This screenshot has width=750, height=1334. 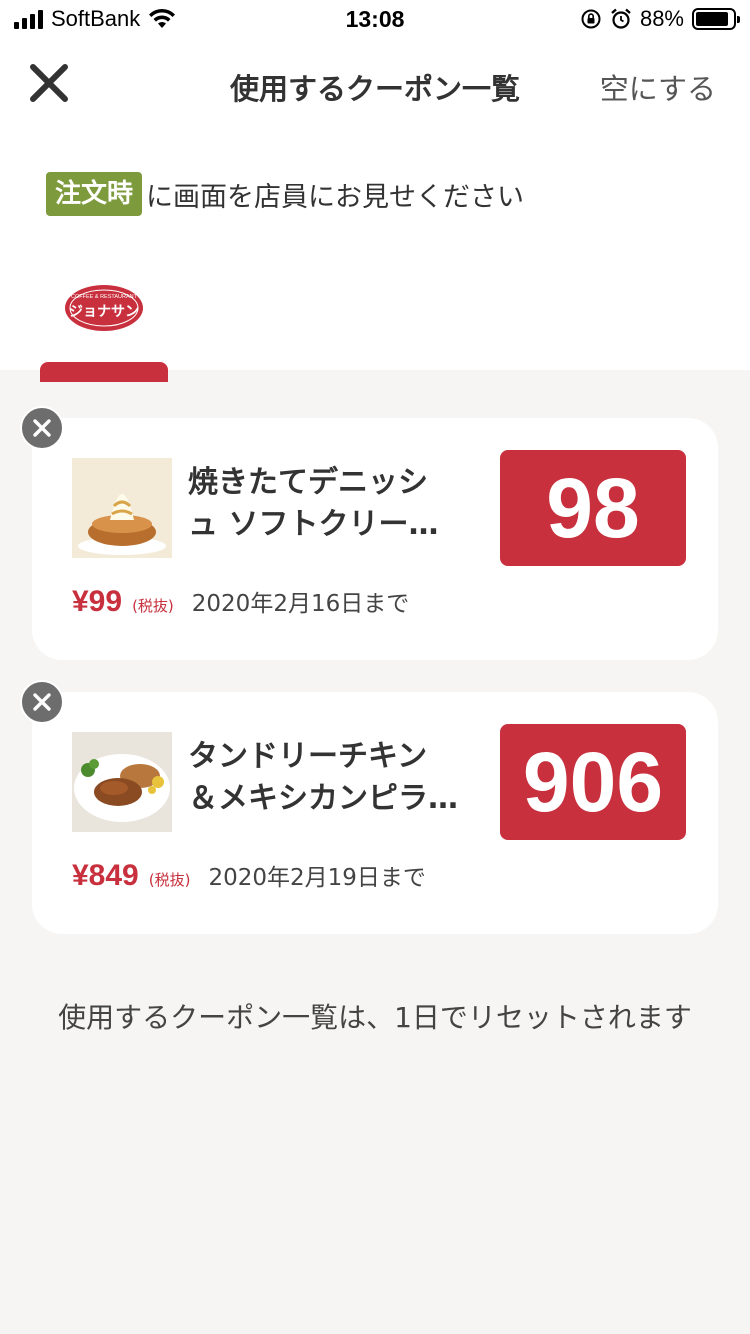 I want to click on instruction: 注文時 に画面を店員にお見せください, so click(x=285, y=194).